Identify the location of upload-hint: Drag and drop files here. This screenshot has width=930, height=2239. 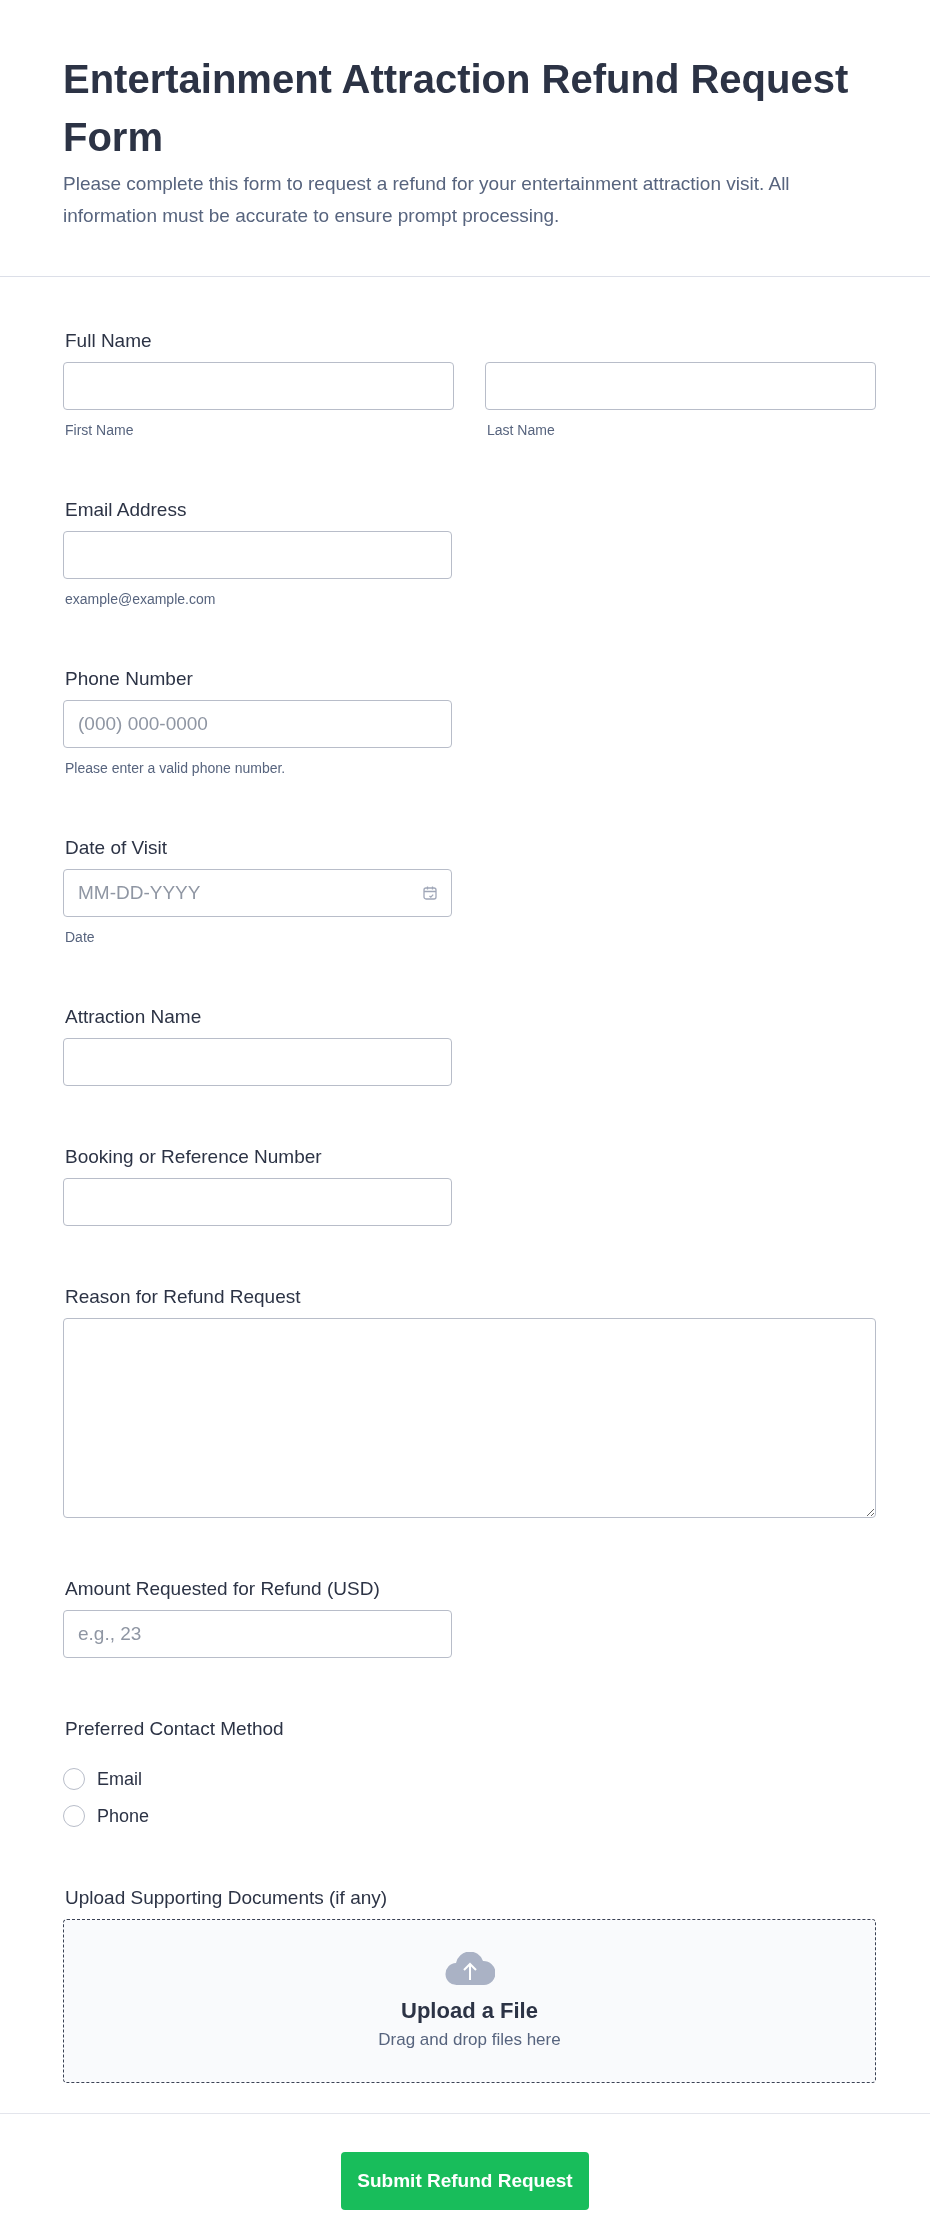
(469, 2040).